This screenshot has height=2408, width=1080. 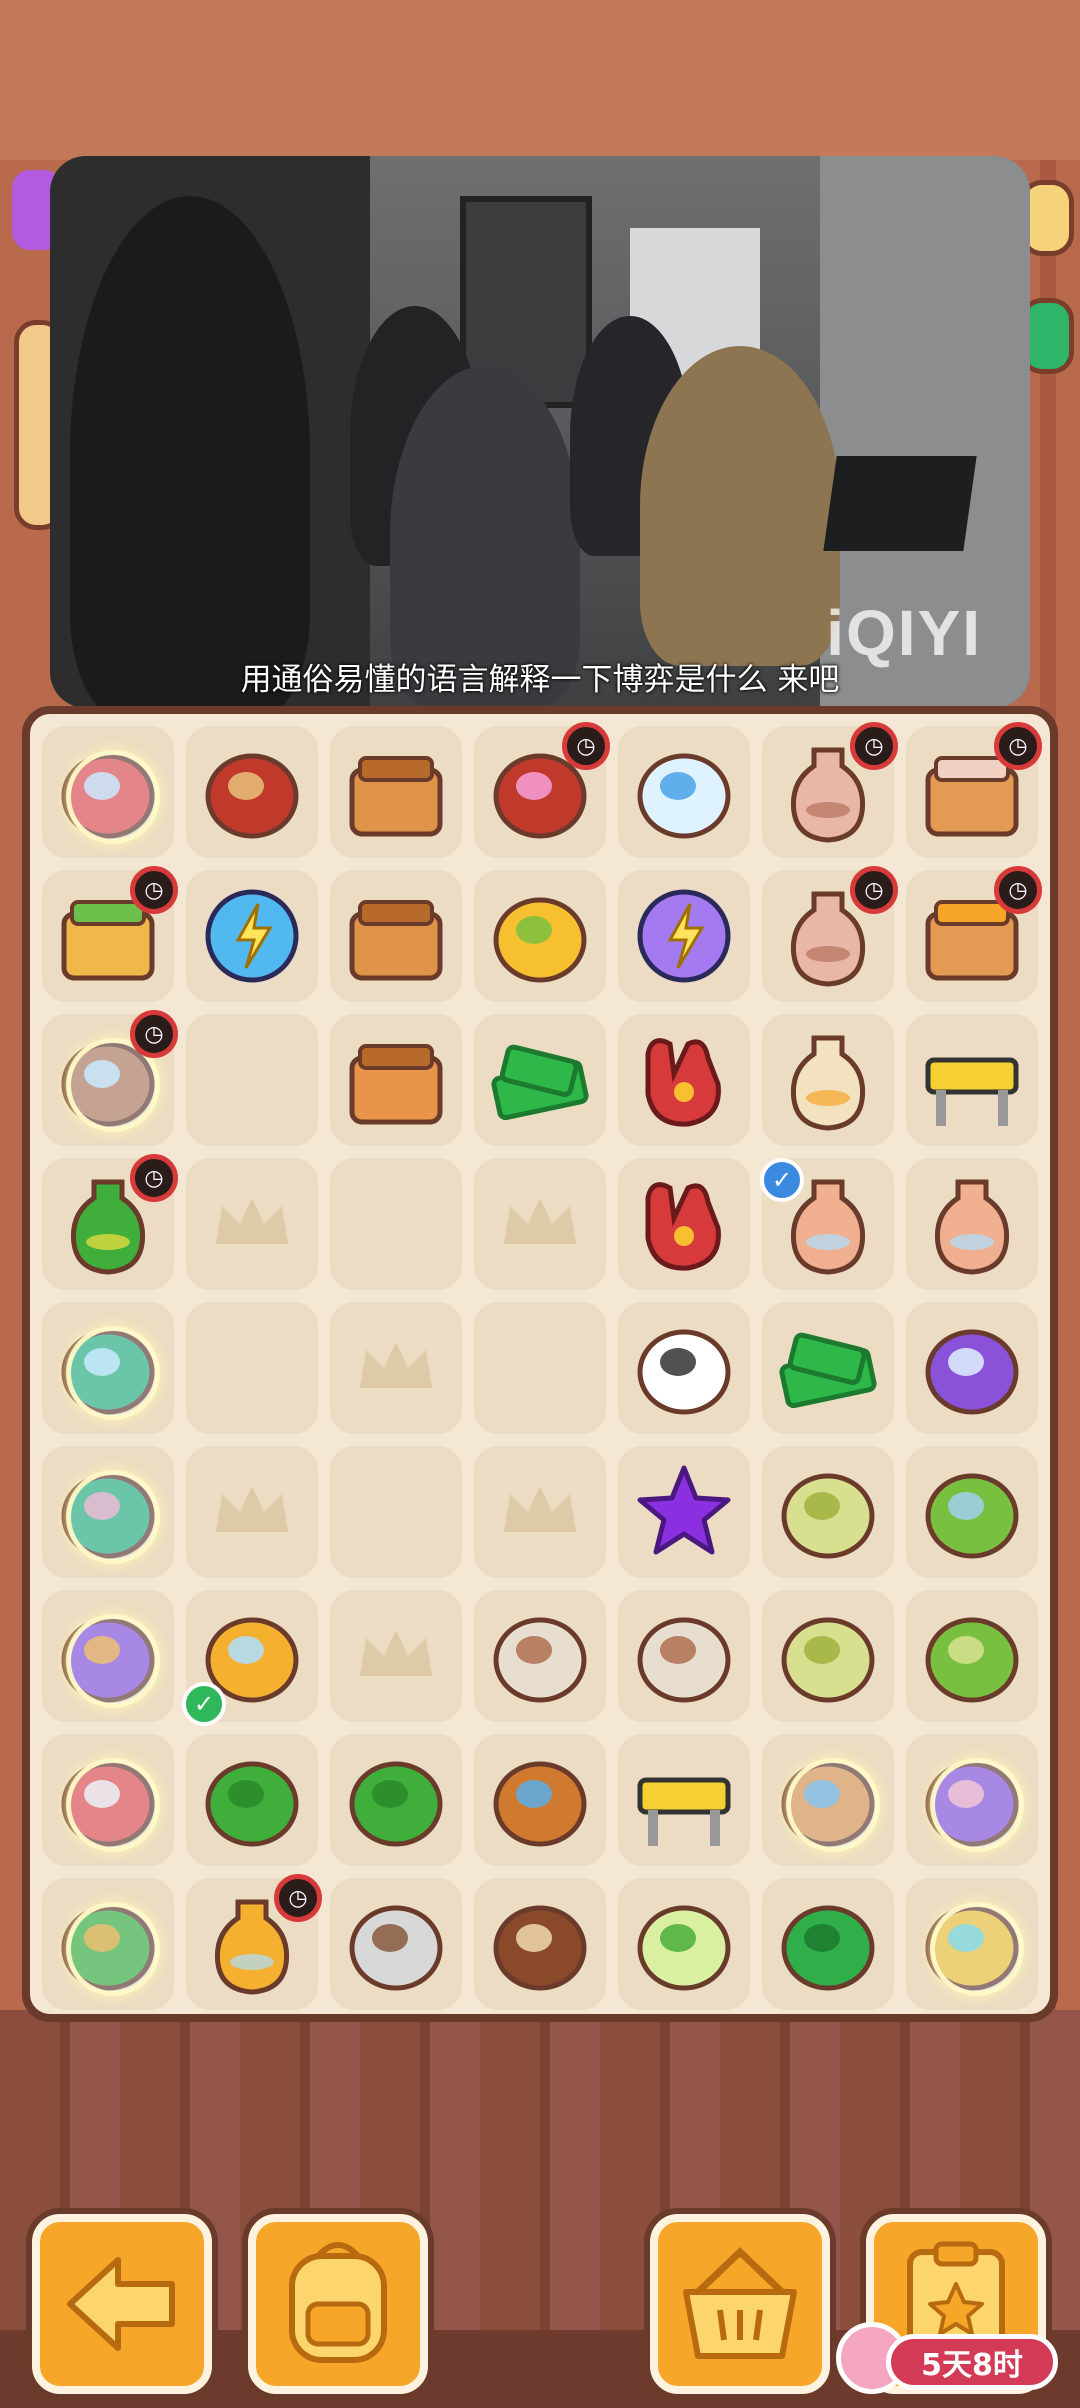 What do you see at coordinates (396, 1804) in the screenshot?
I see `leaf-plant-icon` at bounding box center [396, 1804].